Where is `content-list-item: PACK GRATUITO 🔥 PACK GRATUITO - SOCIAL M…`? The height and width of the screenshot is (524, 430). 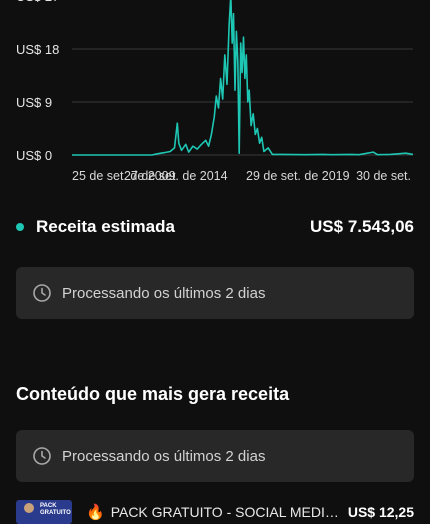 content-list-item: PACK GRATUITO 🔥 PACK GRATUITO - SOCIAL M… is located at coordinates (215, 512).